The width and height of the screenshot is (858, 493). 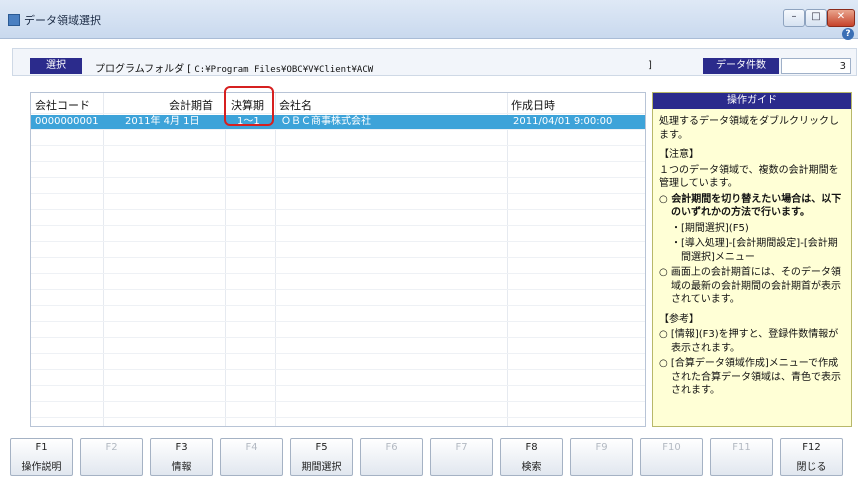 I want to click on title-bar: データ領域選択 – □ ✕, so click(x=429, y=19).